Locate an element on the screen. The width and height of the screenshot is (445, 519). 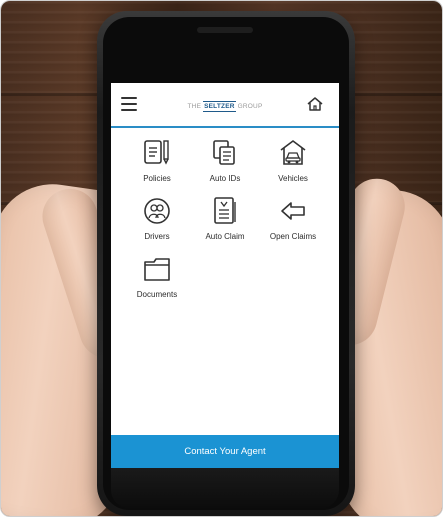
policy-document-icon is located at coordinates (156, 152).